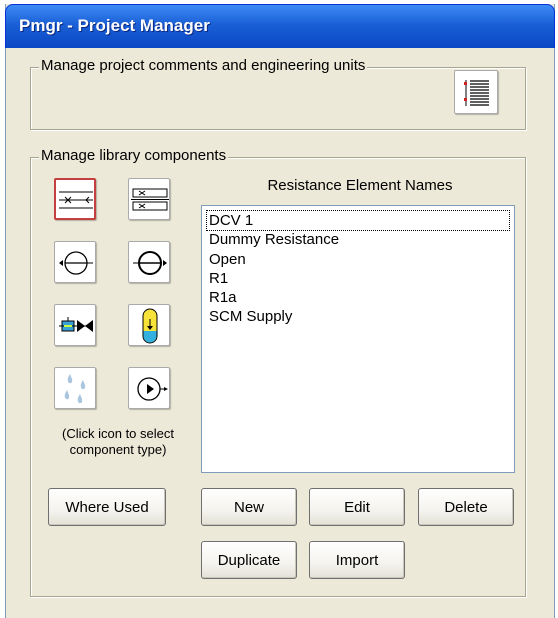 Image resolution: width=558 pixels, height=618 pixels. I want to click on duplicate-button: Duplicate, so click(249, 560).